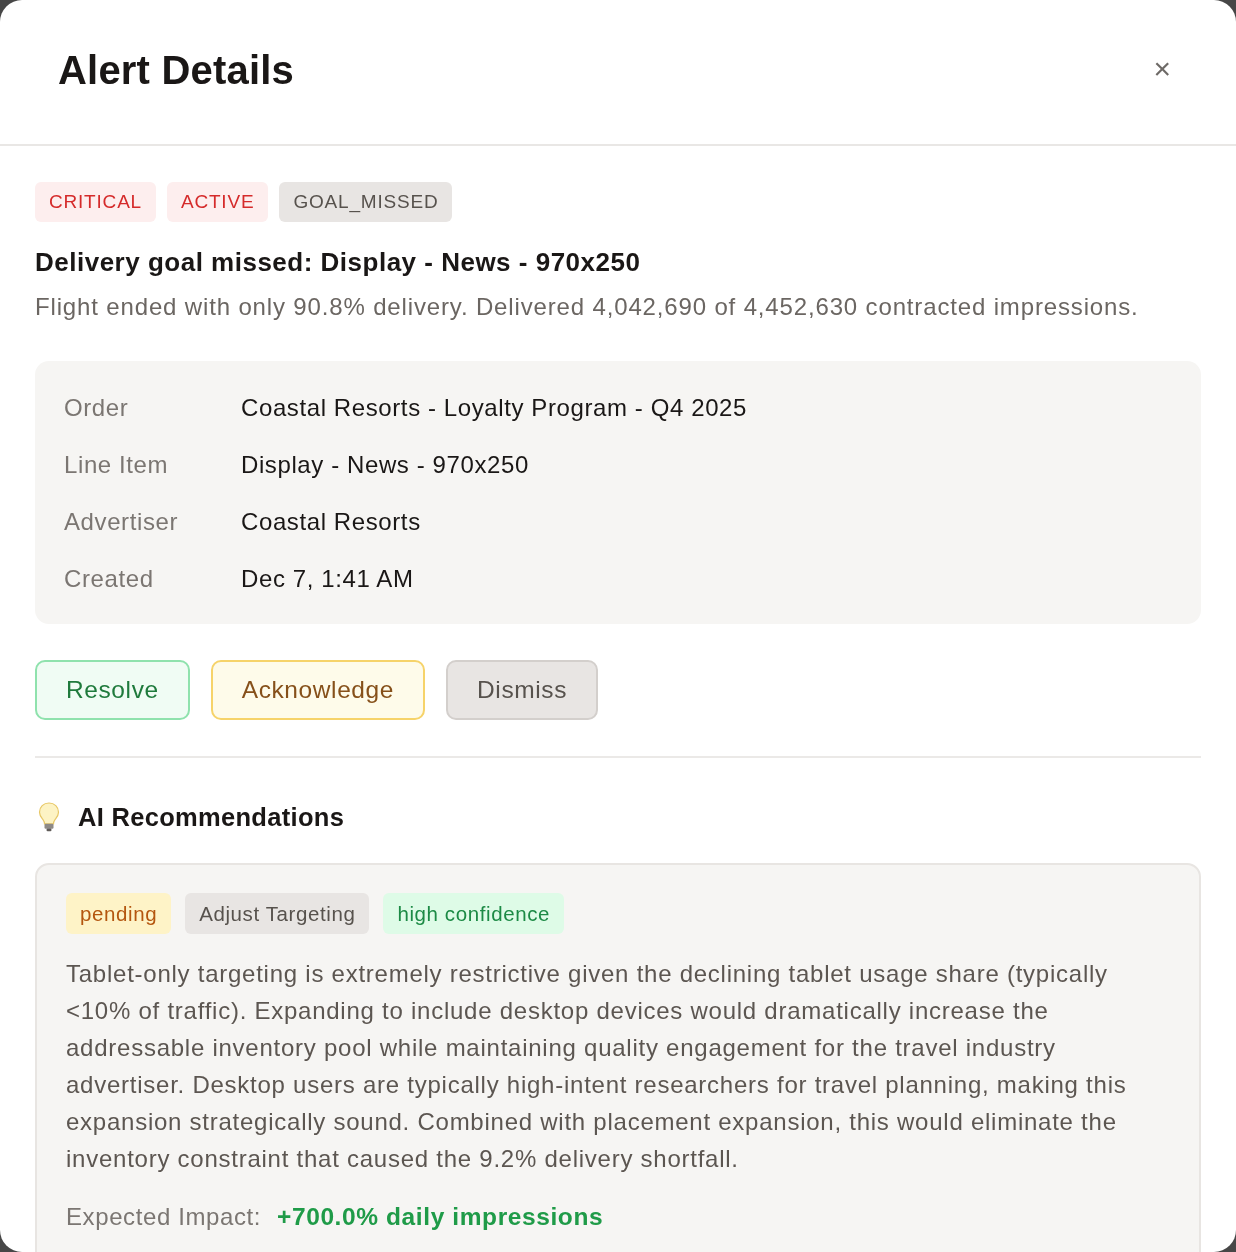 This screenshot has height=1252, width=1236. What do you see at coordinates (597, 1066) in the screenshot?
I see `recommendation-text: Tablet-only targeting is extremely restrictive given the declining tablet usage share (typically <10% of traffic). Expanding to include desktop devices would dramatically increase the addressable inventory pool while maintaining quality engagement for the travel industry advertiser. Desktop users are typically high-intent researchers for travel planning, making this expansion strategically sound. Combined with placement expansion, this would eliminate the inventory constraint that caused the 9.2% delivery shortfall.` at bounding box center [597, 1066].